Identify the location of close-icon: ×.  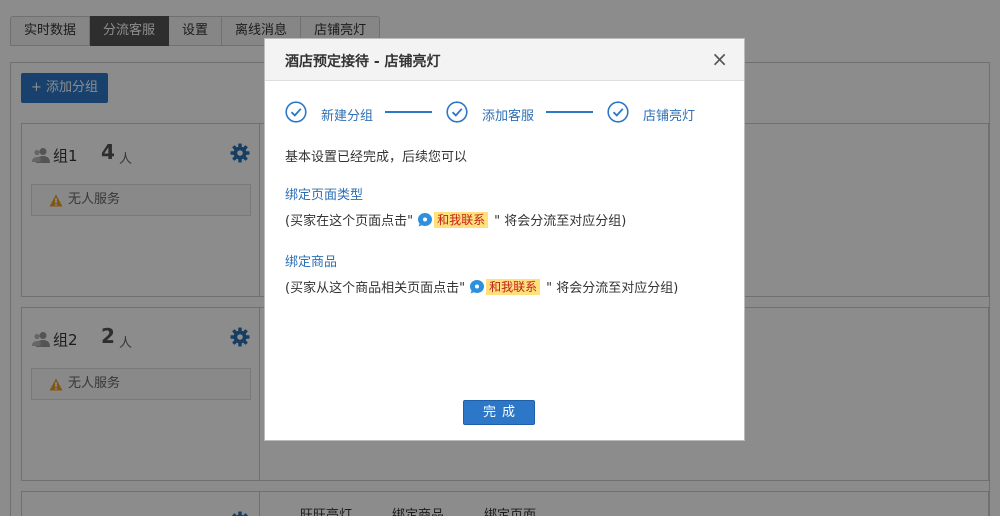
(719, 59).